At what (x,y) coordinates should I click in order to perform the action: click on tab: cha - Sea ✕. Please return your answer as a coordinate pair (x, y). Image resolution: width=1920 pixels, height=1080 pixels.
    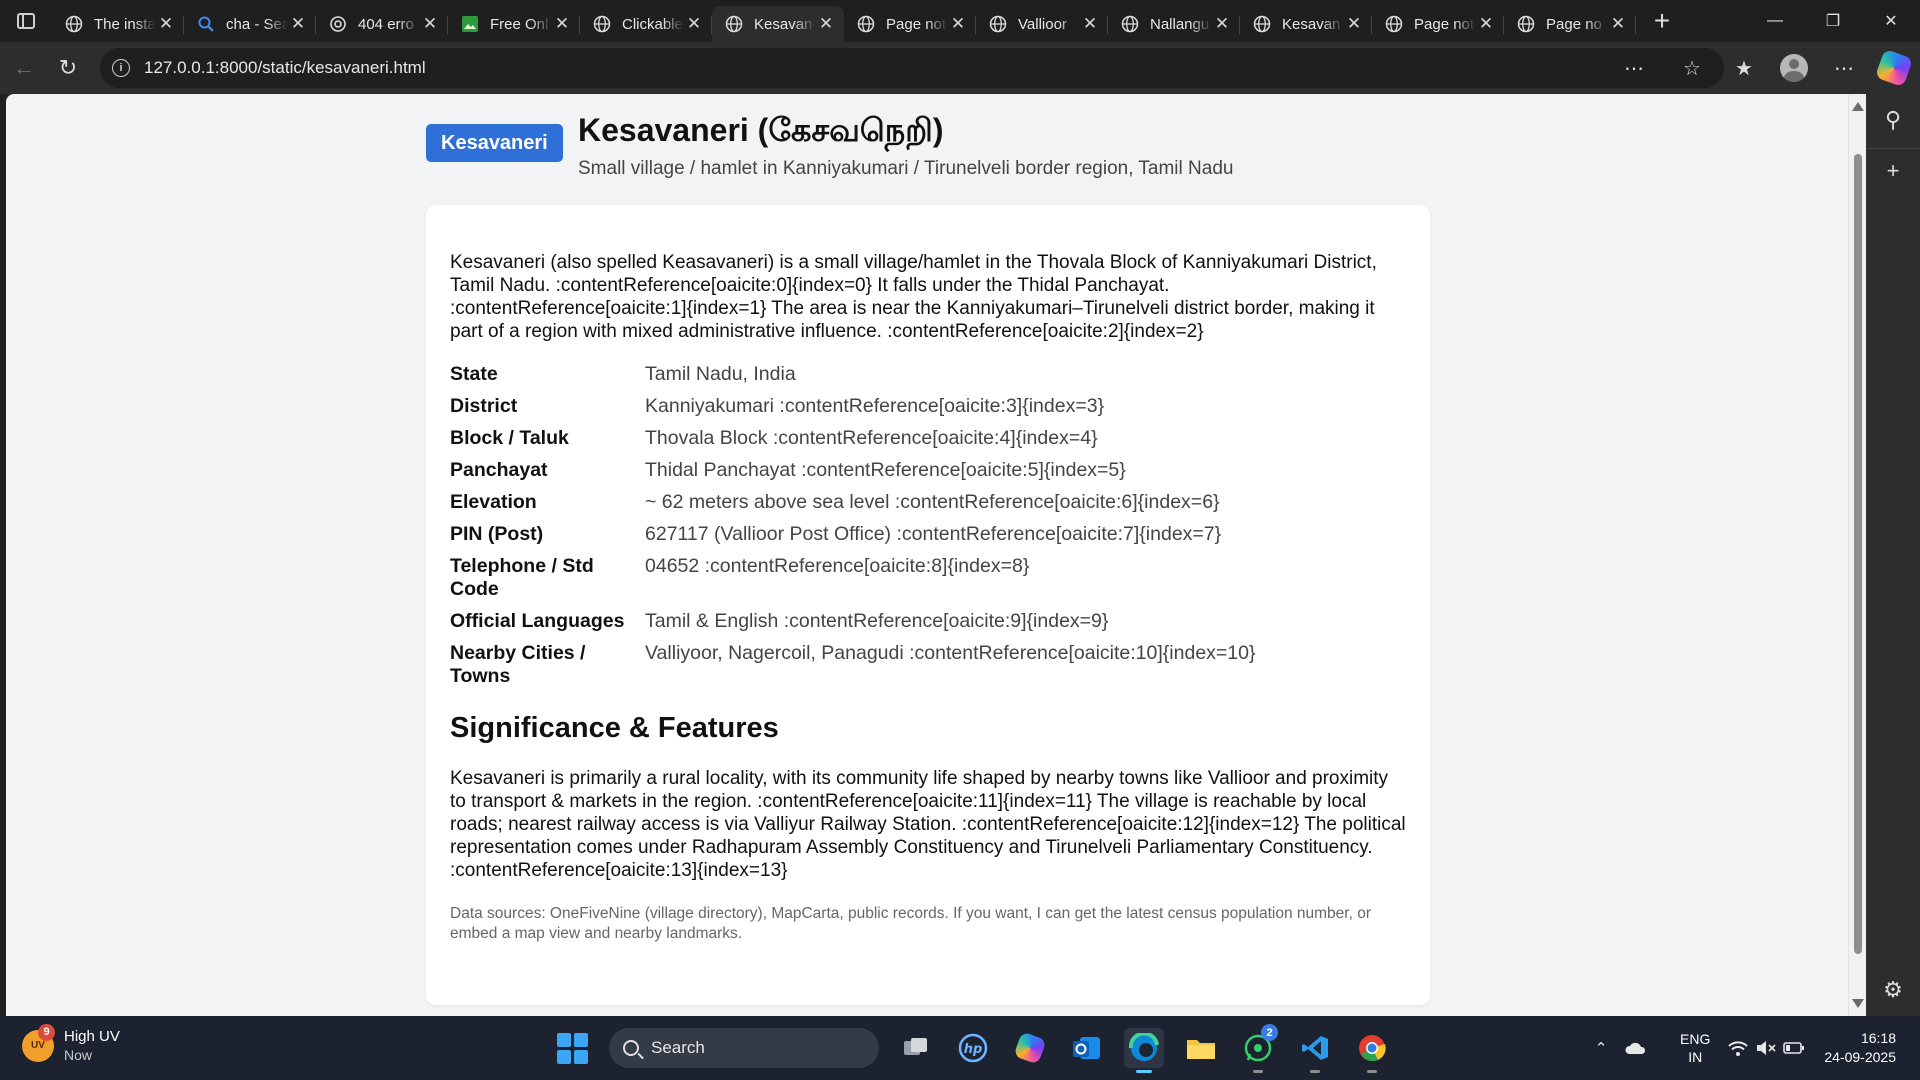
    Looking at the image, I should click on (250, 24).